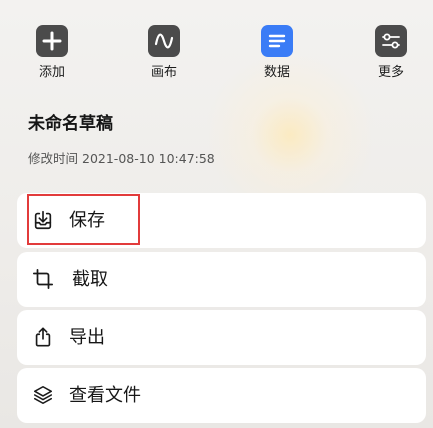 The image size is (433, 428). I want to click on menu-item-save: 保存, so click(221, 220).